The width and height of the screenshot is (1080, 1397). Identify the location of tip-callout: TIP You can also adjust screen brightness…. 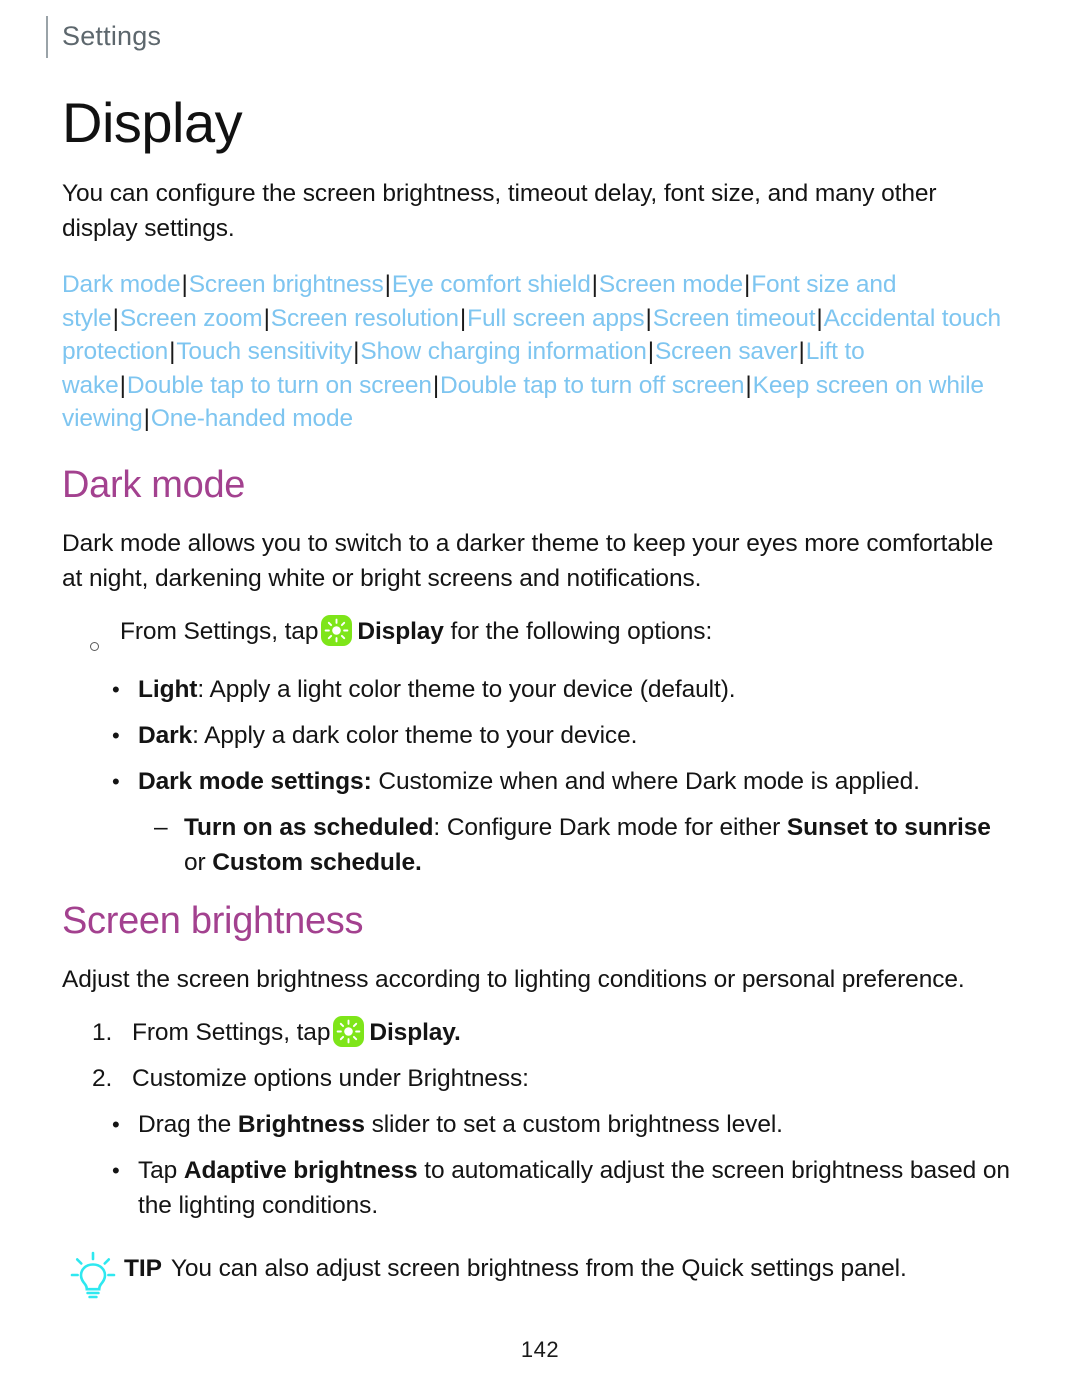
(542, 1278).